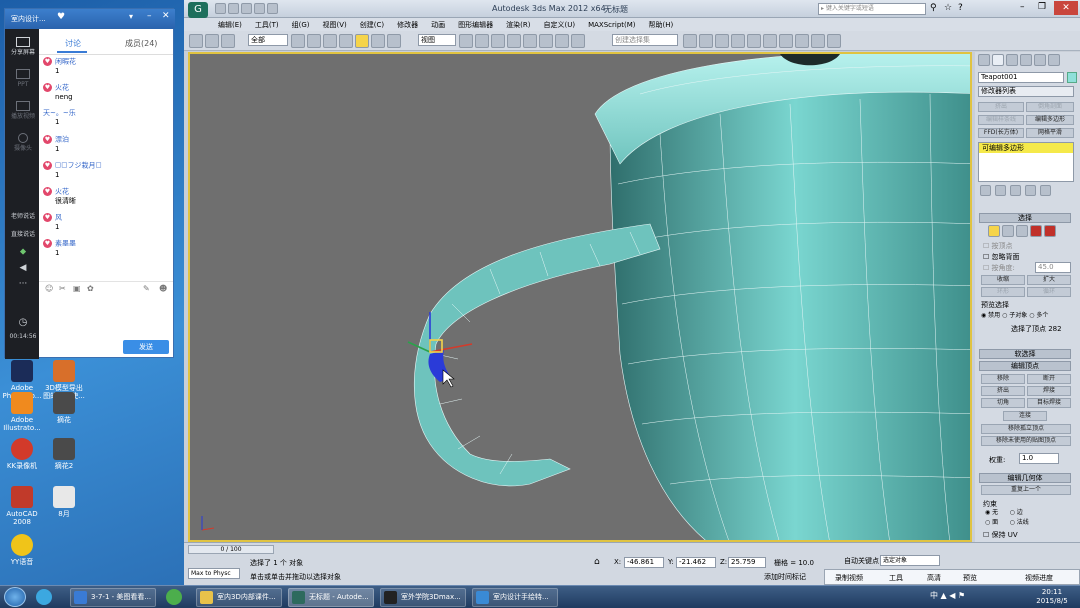 The height and width of the screenshot is (608, 1080). Describe the element at coordinates (1016, 512) in the screenshot. I see `constraint-edge-radio: ○ 边` at that location.